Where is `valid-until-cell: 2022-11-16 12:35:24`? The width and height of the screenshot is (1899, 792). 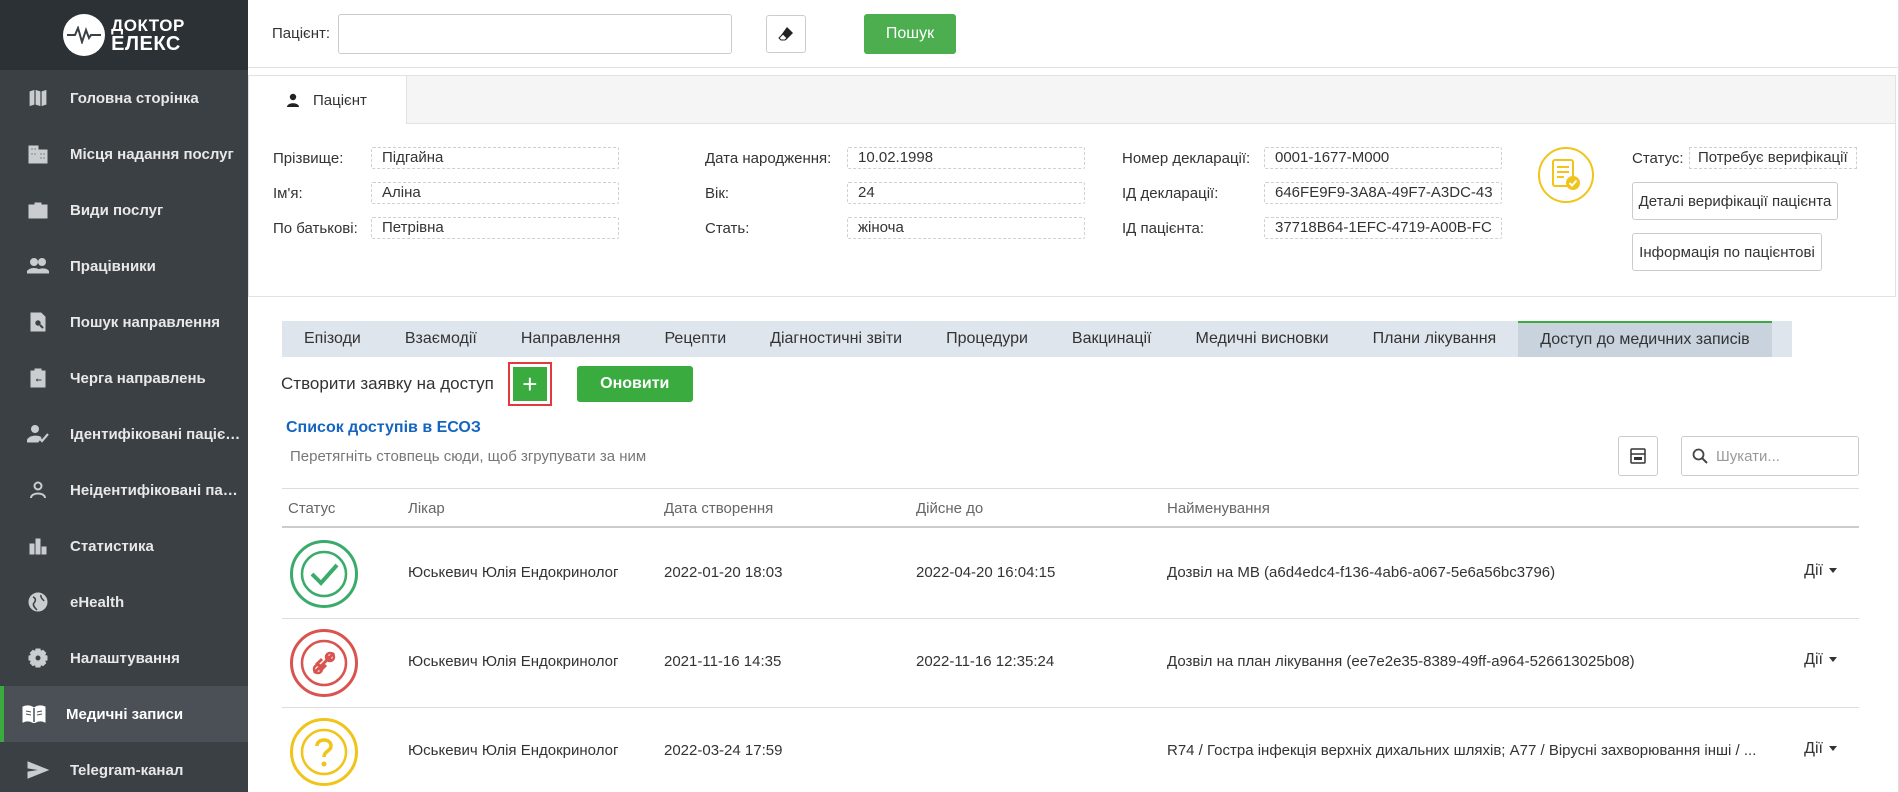
valid-until-cell: 2022-11-16 12:35:24 is located at coordinates (985, 661).